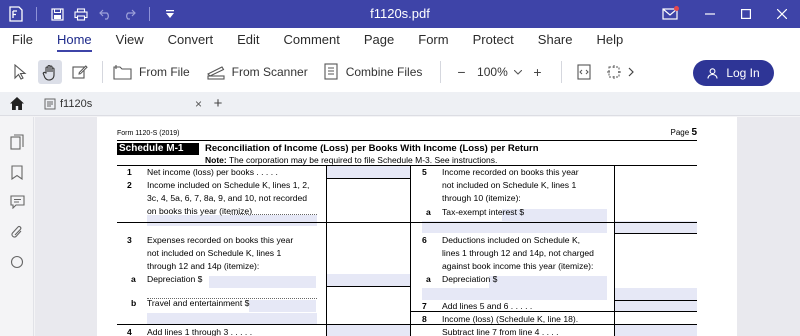 The width and height of the screenshot is (800, 336). I want to click on line2-text-c: on books this year (itemize), so click(200, 211).